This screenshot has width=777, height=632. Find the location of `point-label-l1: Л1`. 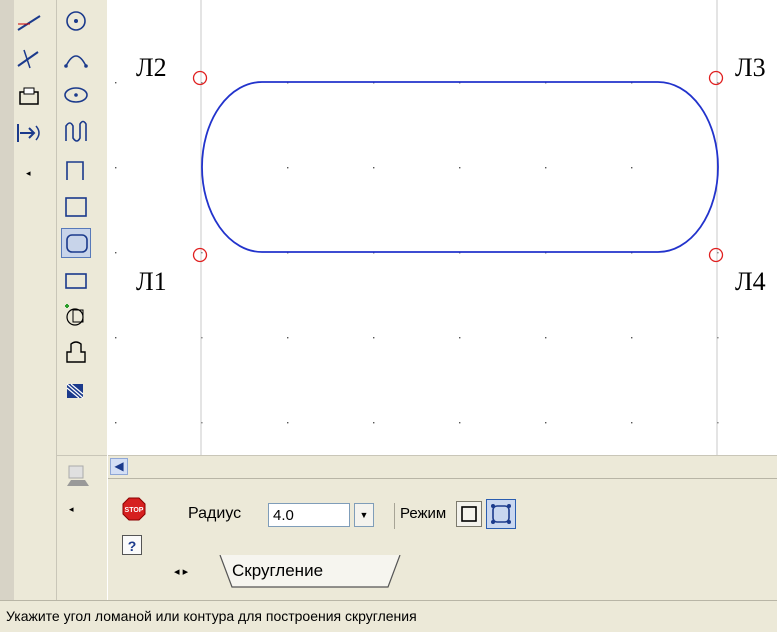

point-label-l1: Л1 is located at coordinates (151, 281).